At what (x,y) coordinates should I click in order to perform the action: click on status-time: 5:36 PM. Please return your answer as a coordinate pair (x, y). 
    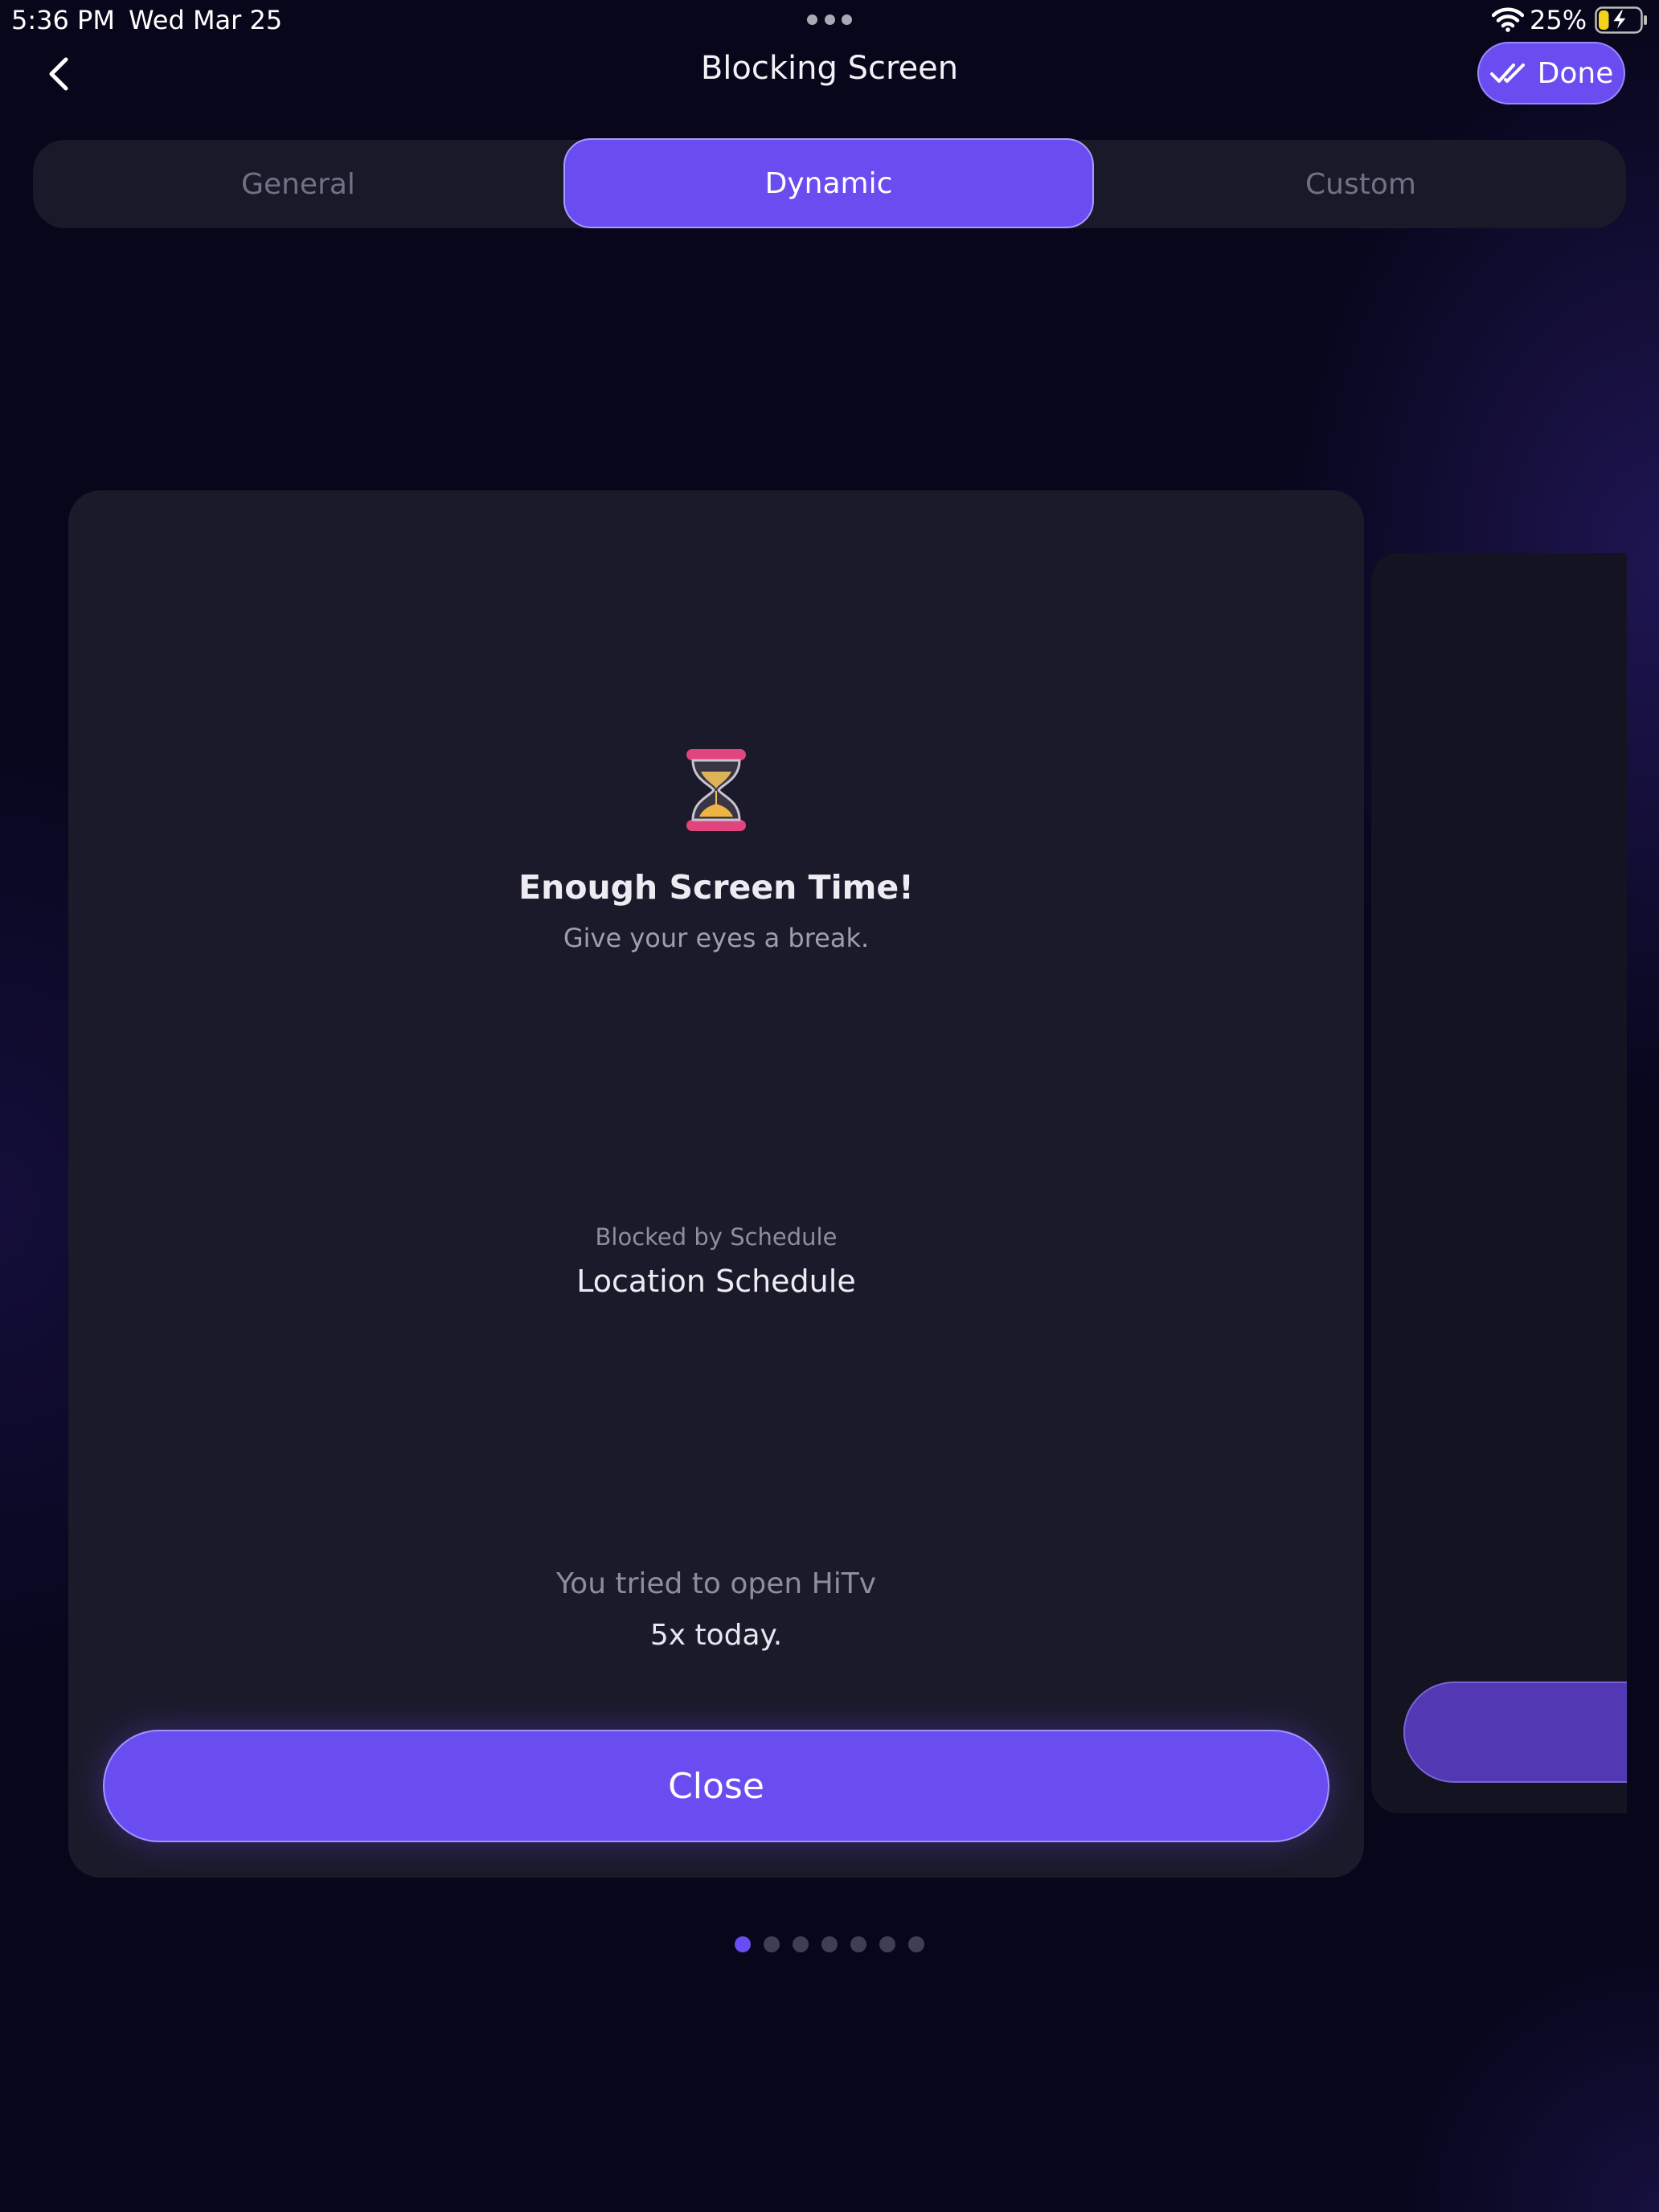
    Looking at the image, I should click on (63, 20).